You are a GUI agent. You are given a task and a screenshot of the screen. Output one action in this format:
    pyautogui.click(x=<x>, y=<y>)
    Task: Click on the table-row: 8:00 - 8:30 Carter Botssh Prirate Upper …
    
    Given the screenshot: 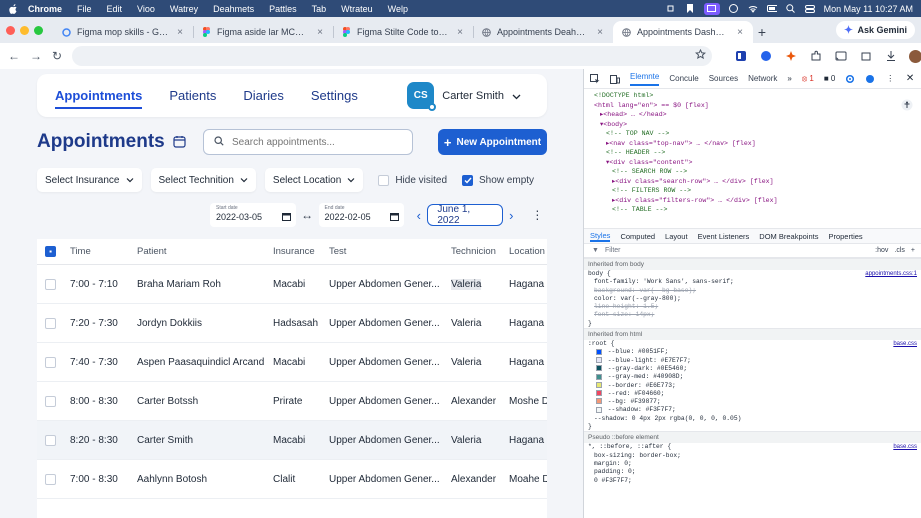 What is the action you would take?
    pyautogui.click(x=292, y=401)
    